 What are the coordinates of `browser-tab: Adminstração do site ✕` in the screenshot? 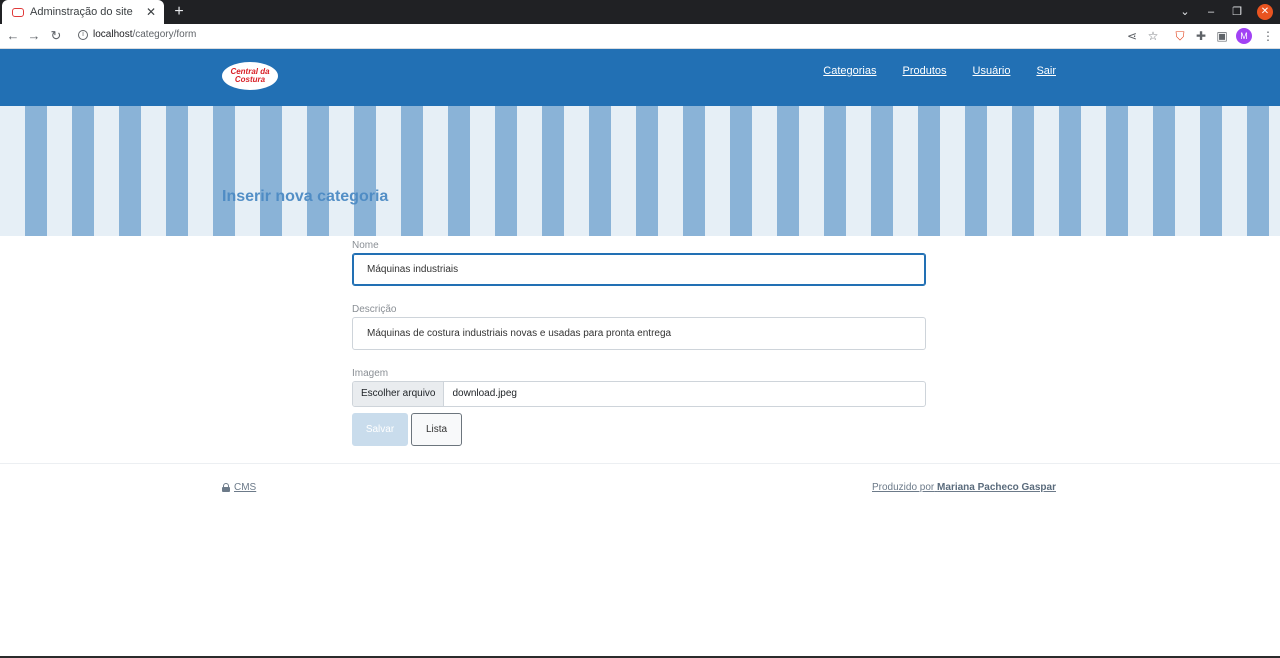 It's located at (83, 12).